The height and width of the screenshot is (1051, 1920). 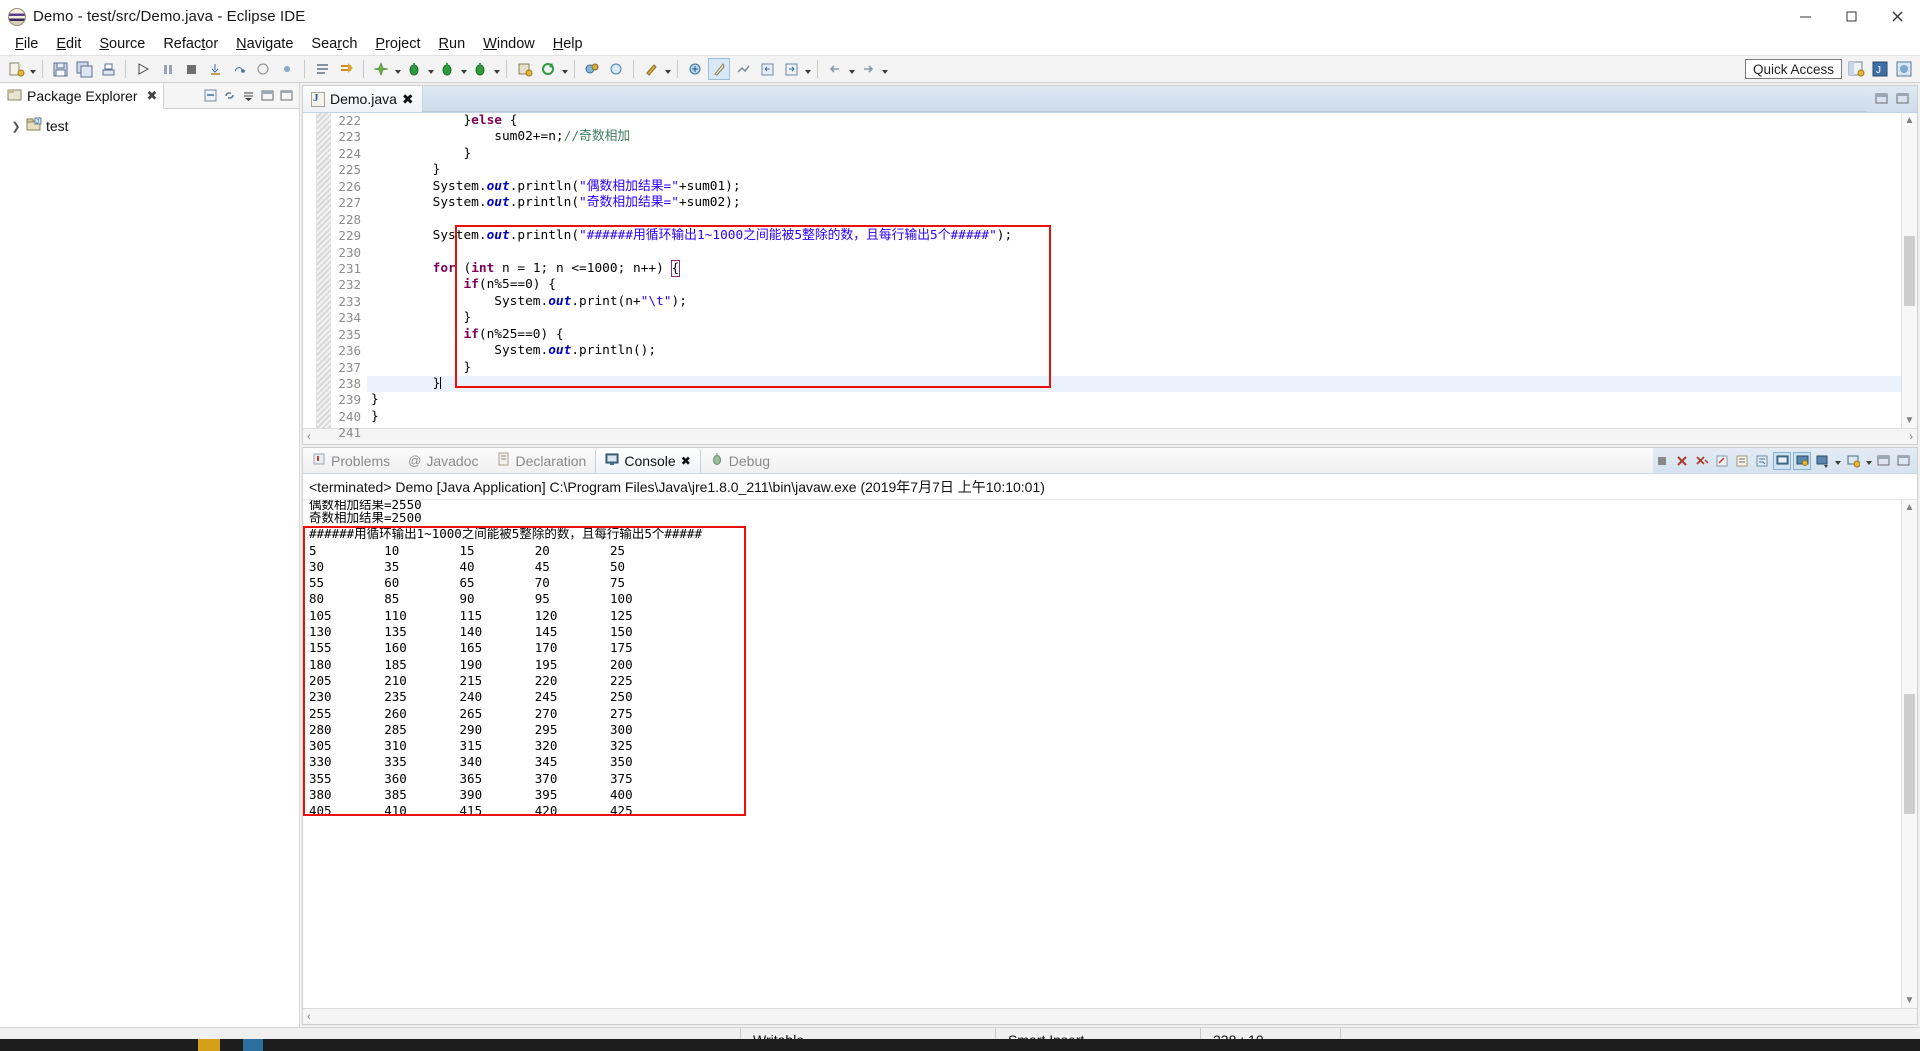 I want to click on package-explorer-tree: ❯ J test, so click(x=149, y=568).